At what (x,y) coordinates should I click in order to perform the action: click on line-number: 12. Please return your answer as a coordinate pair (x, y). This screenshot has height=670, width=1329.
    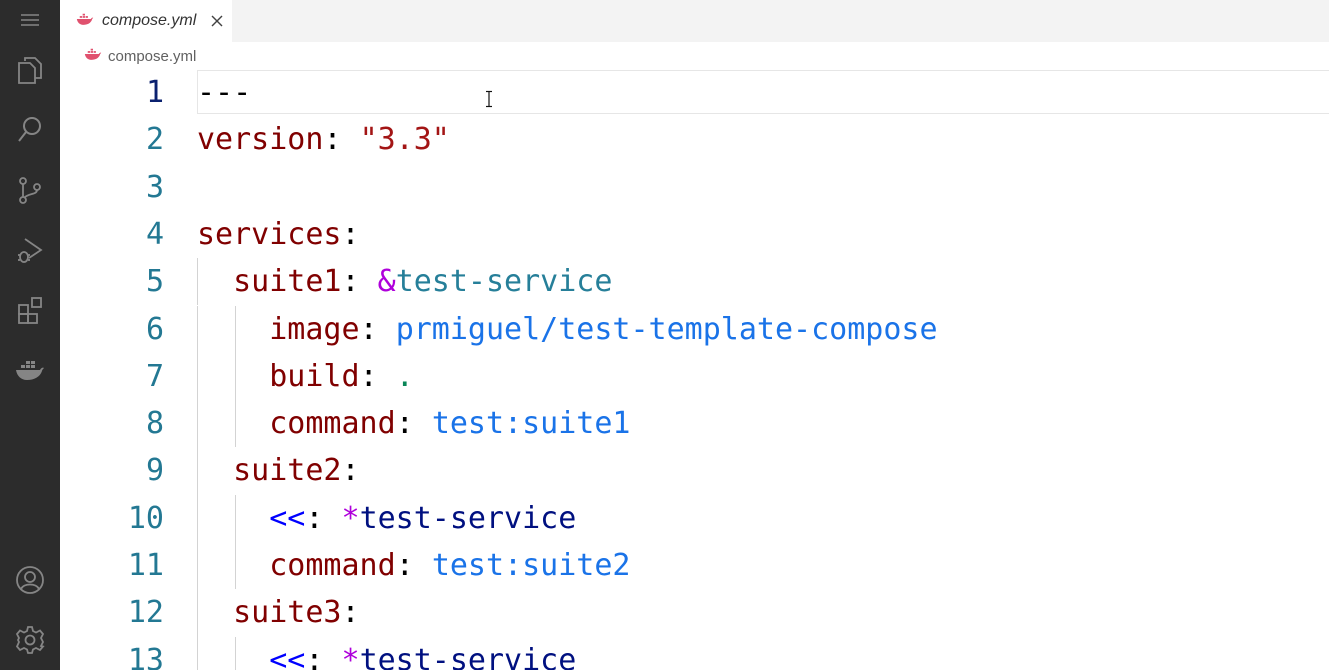
    Looking at the image, I should click on (145, 613).